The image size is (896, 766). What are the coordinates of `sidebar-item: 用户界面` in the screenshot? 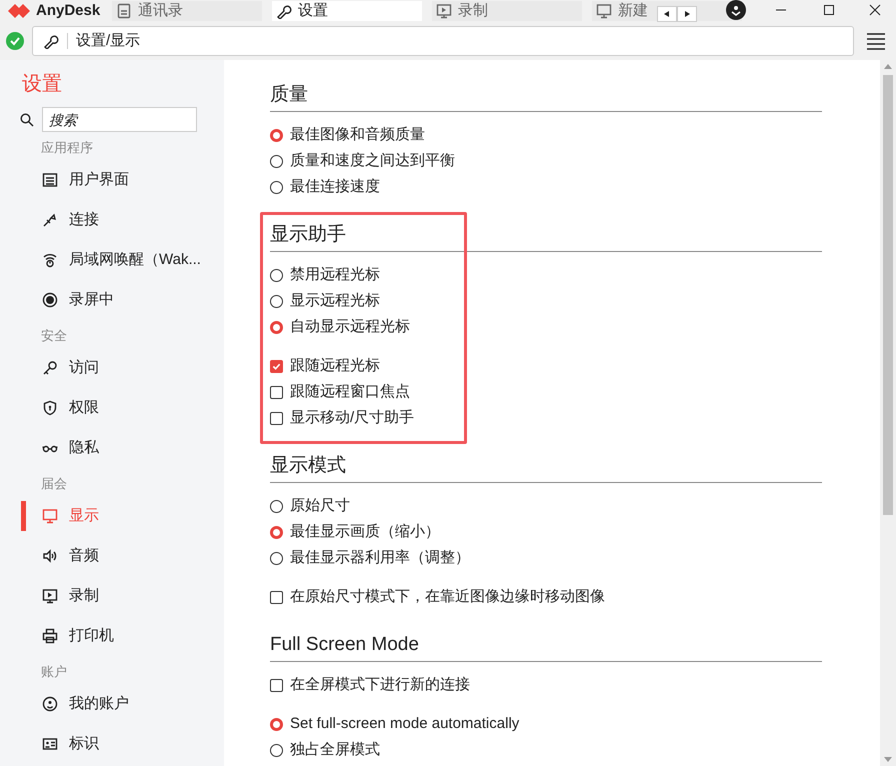 It's located at (112, 180).